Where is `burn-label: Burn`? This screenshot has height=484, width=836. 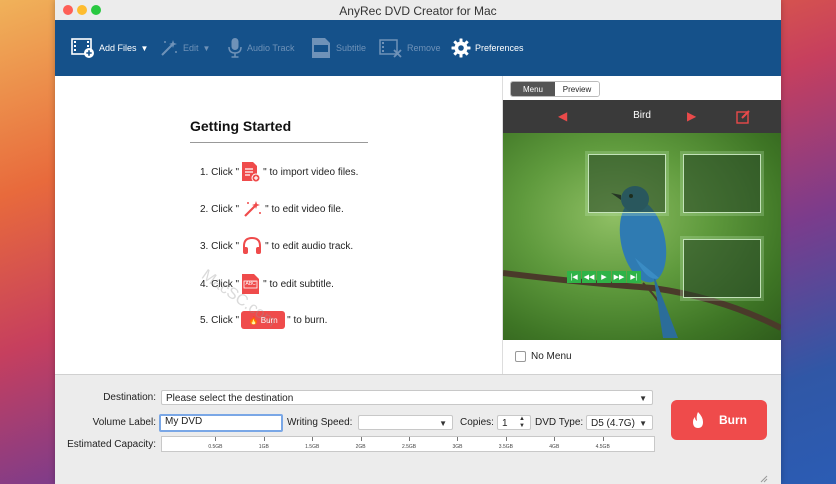
burn-label: Burn is located at coordinates (733, 420).